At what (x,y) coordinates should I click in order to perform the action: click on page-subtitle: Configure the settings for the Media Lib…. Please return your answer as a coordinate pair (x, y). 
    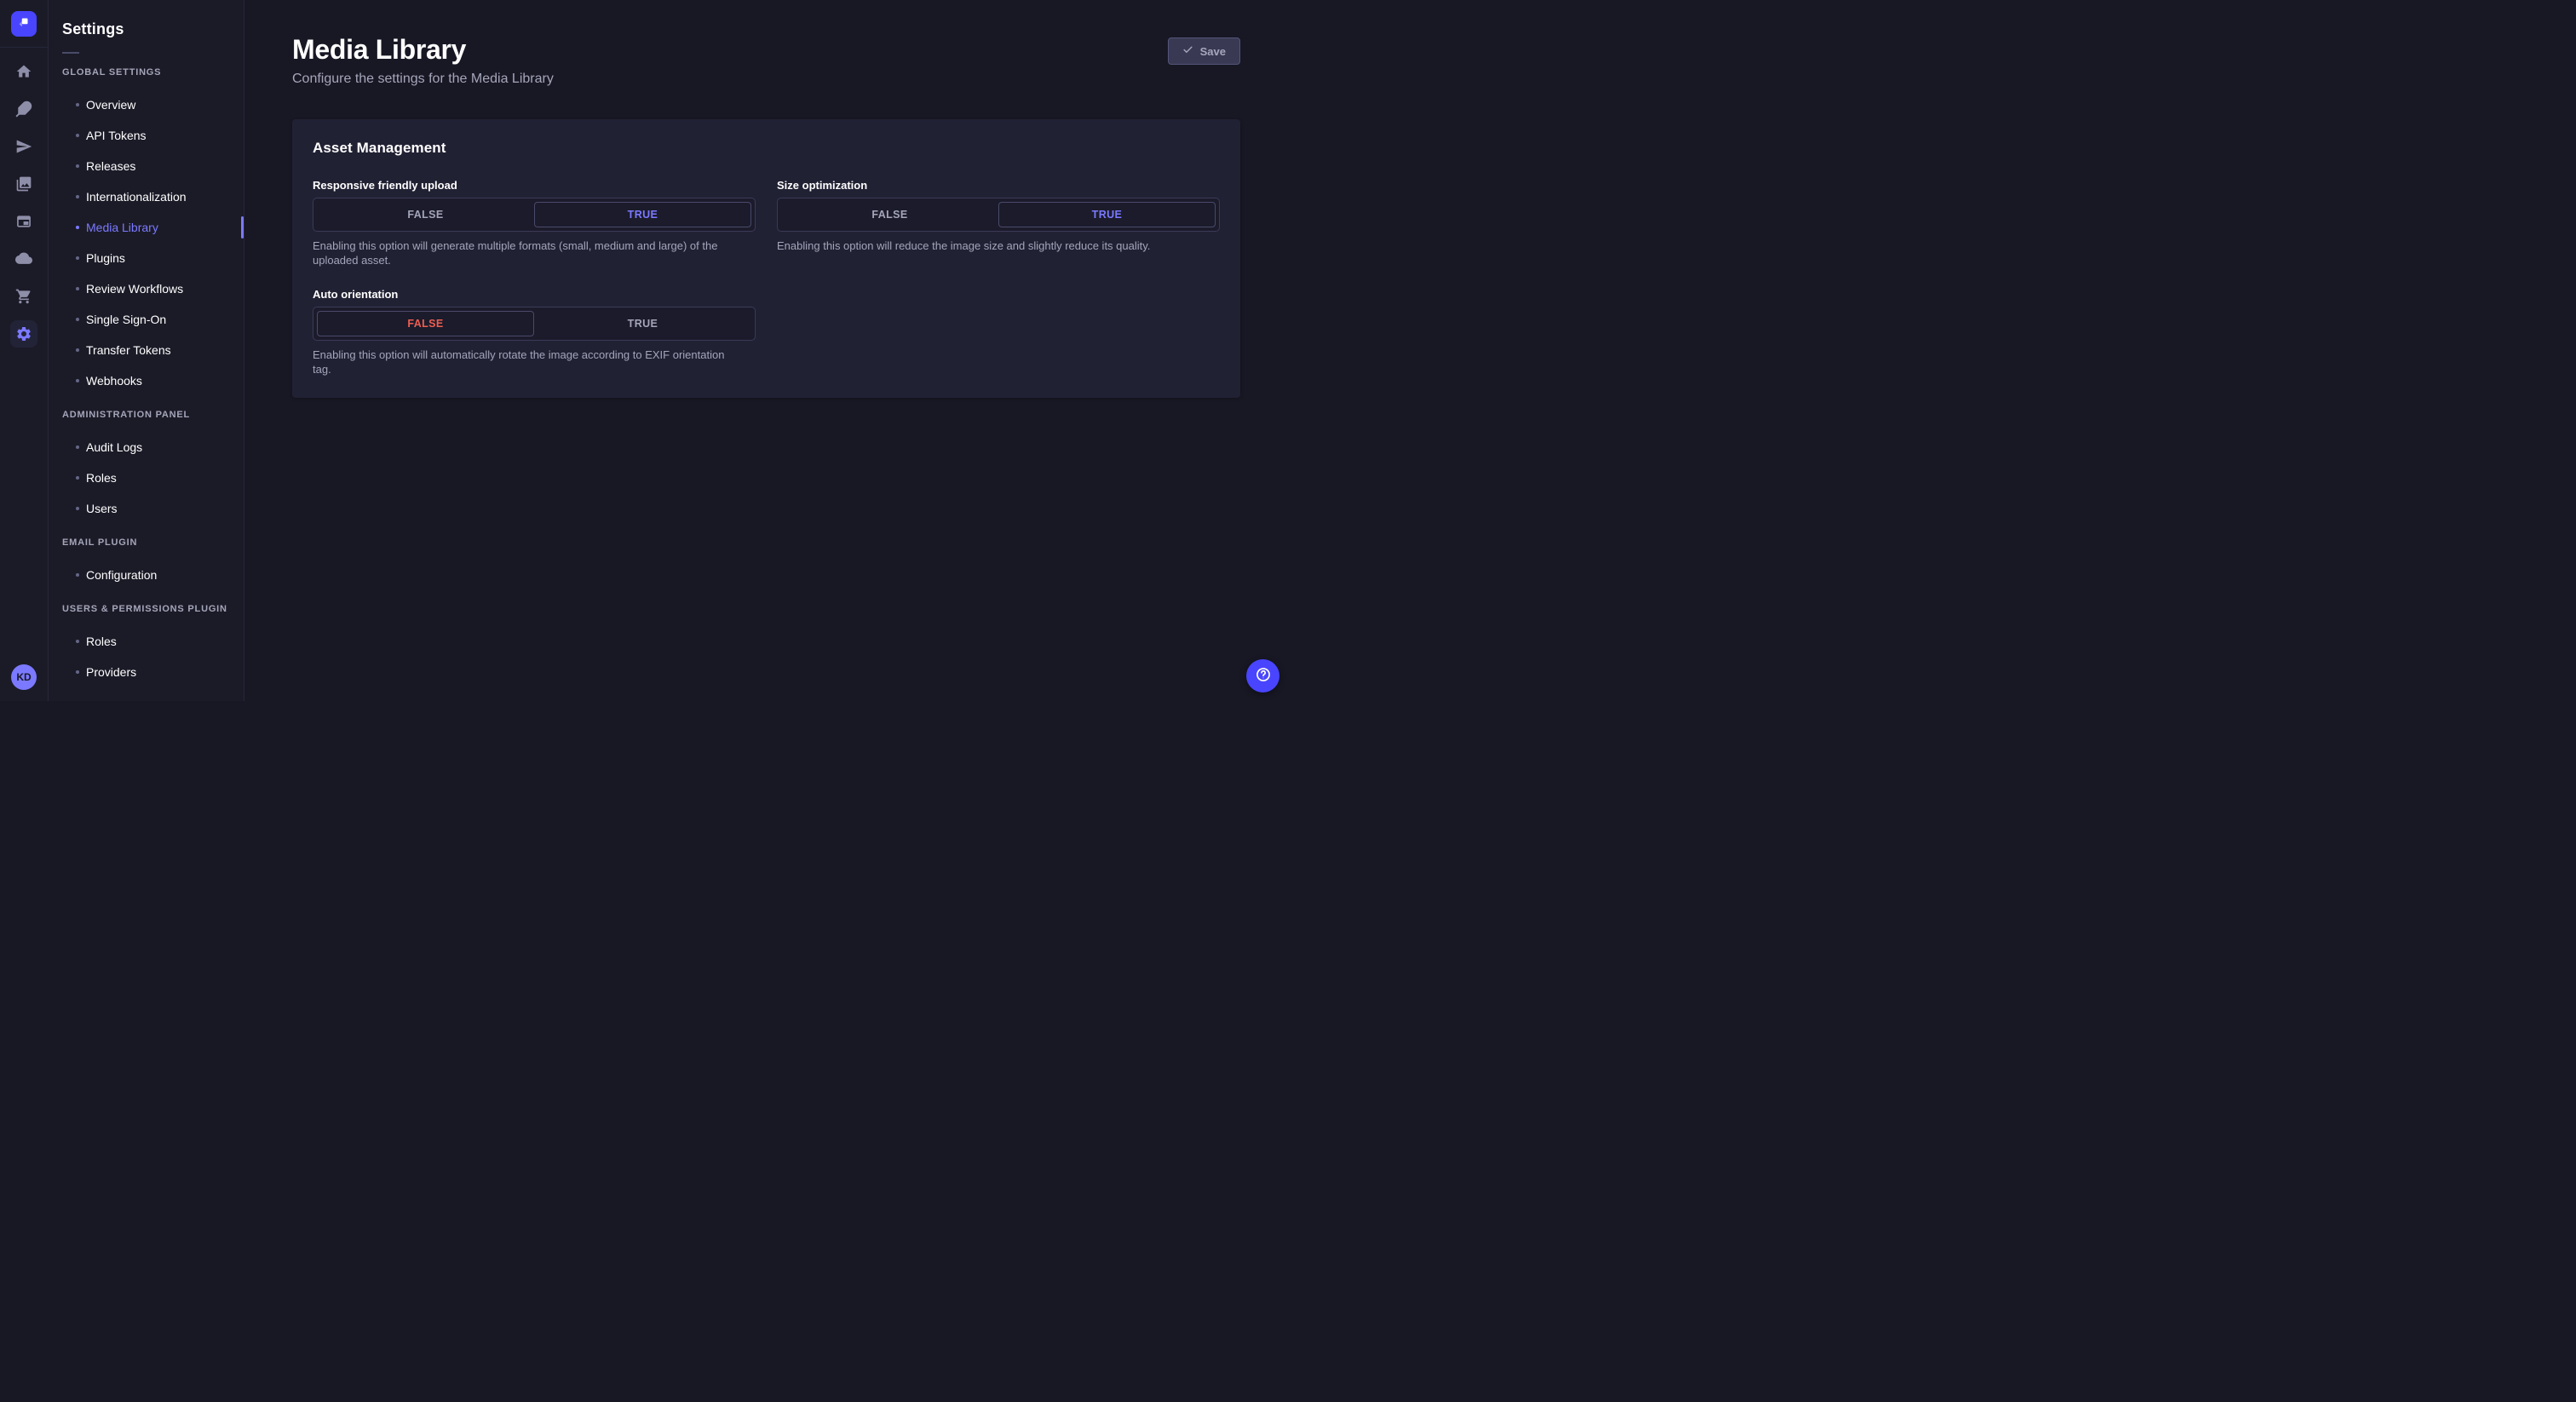
    Looking at the image, I should click on (423, 79).